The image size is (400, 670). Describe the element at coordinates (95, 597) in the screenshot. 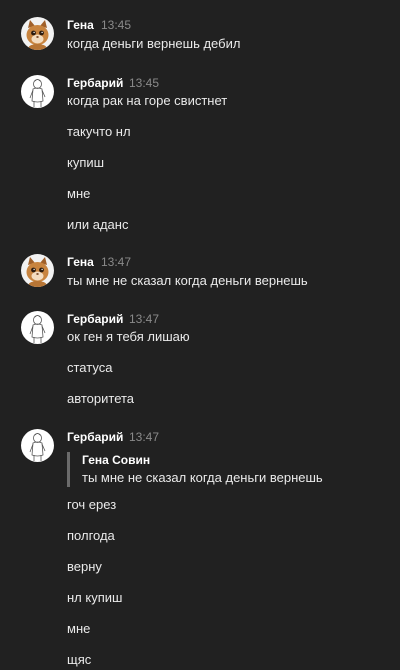

I see `message-text: нл купиш` at that location.